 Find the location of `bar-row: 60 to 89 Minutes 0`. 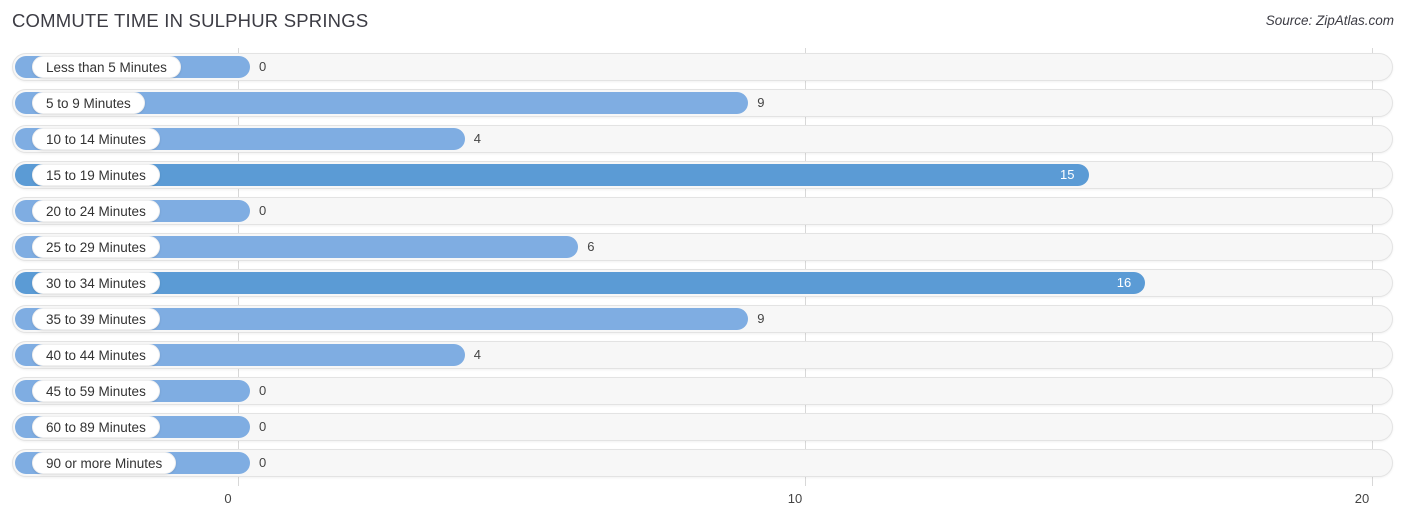

bar-row: 60 to 89 Minutes 0 is located at coordinates (702, 427).